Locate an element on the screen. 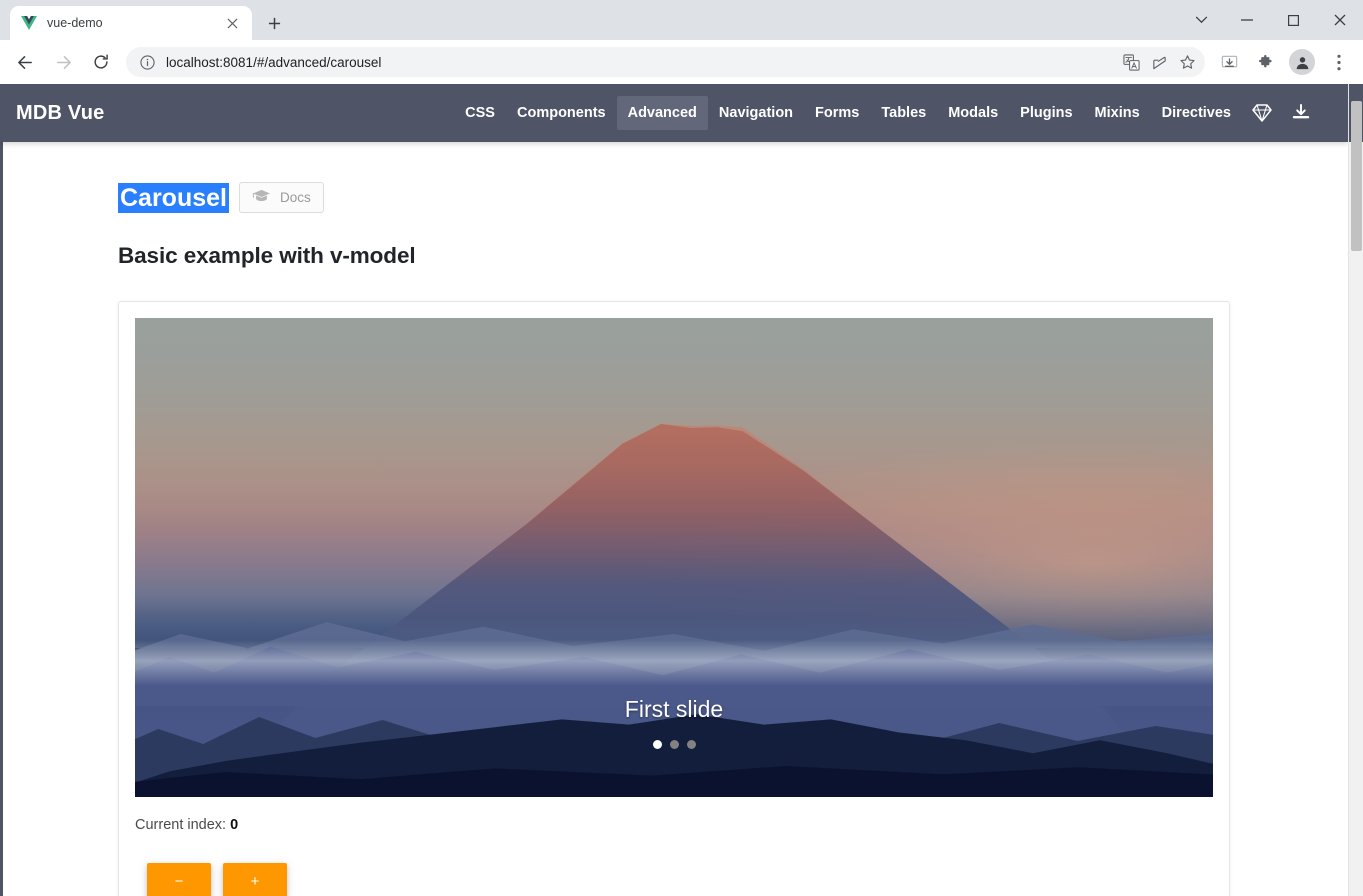  site-brand: MDB Vue is located at coordinates (60, 113).